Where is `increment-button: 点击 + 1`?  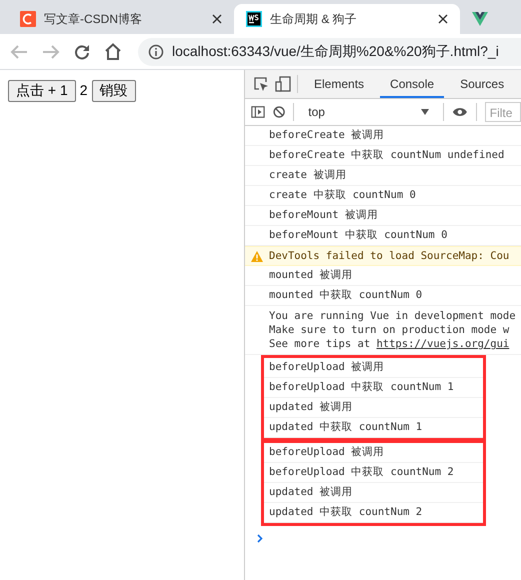 increment-button: 点击 + 1 is located at coordinates (42, 91).